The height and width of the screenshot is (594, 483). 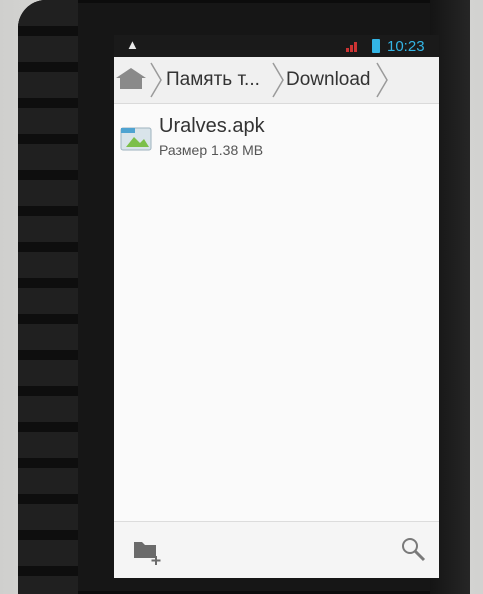 What do you see at coordinates (148, 552) in the screenshot?
I see `new-folder-icon` at bounding box center [148, 552].